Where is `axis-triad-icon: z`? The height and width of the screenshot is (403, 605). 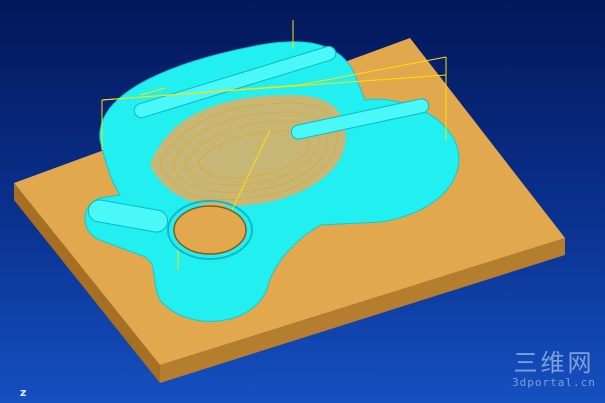
axis-triad-icon: z is located at coordinates (23, 392).